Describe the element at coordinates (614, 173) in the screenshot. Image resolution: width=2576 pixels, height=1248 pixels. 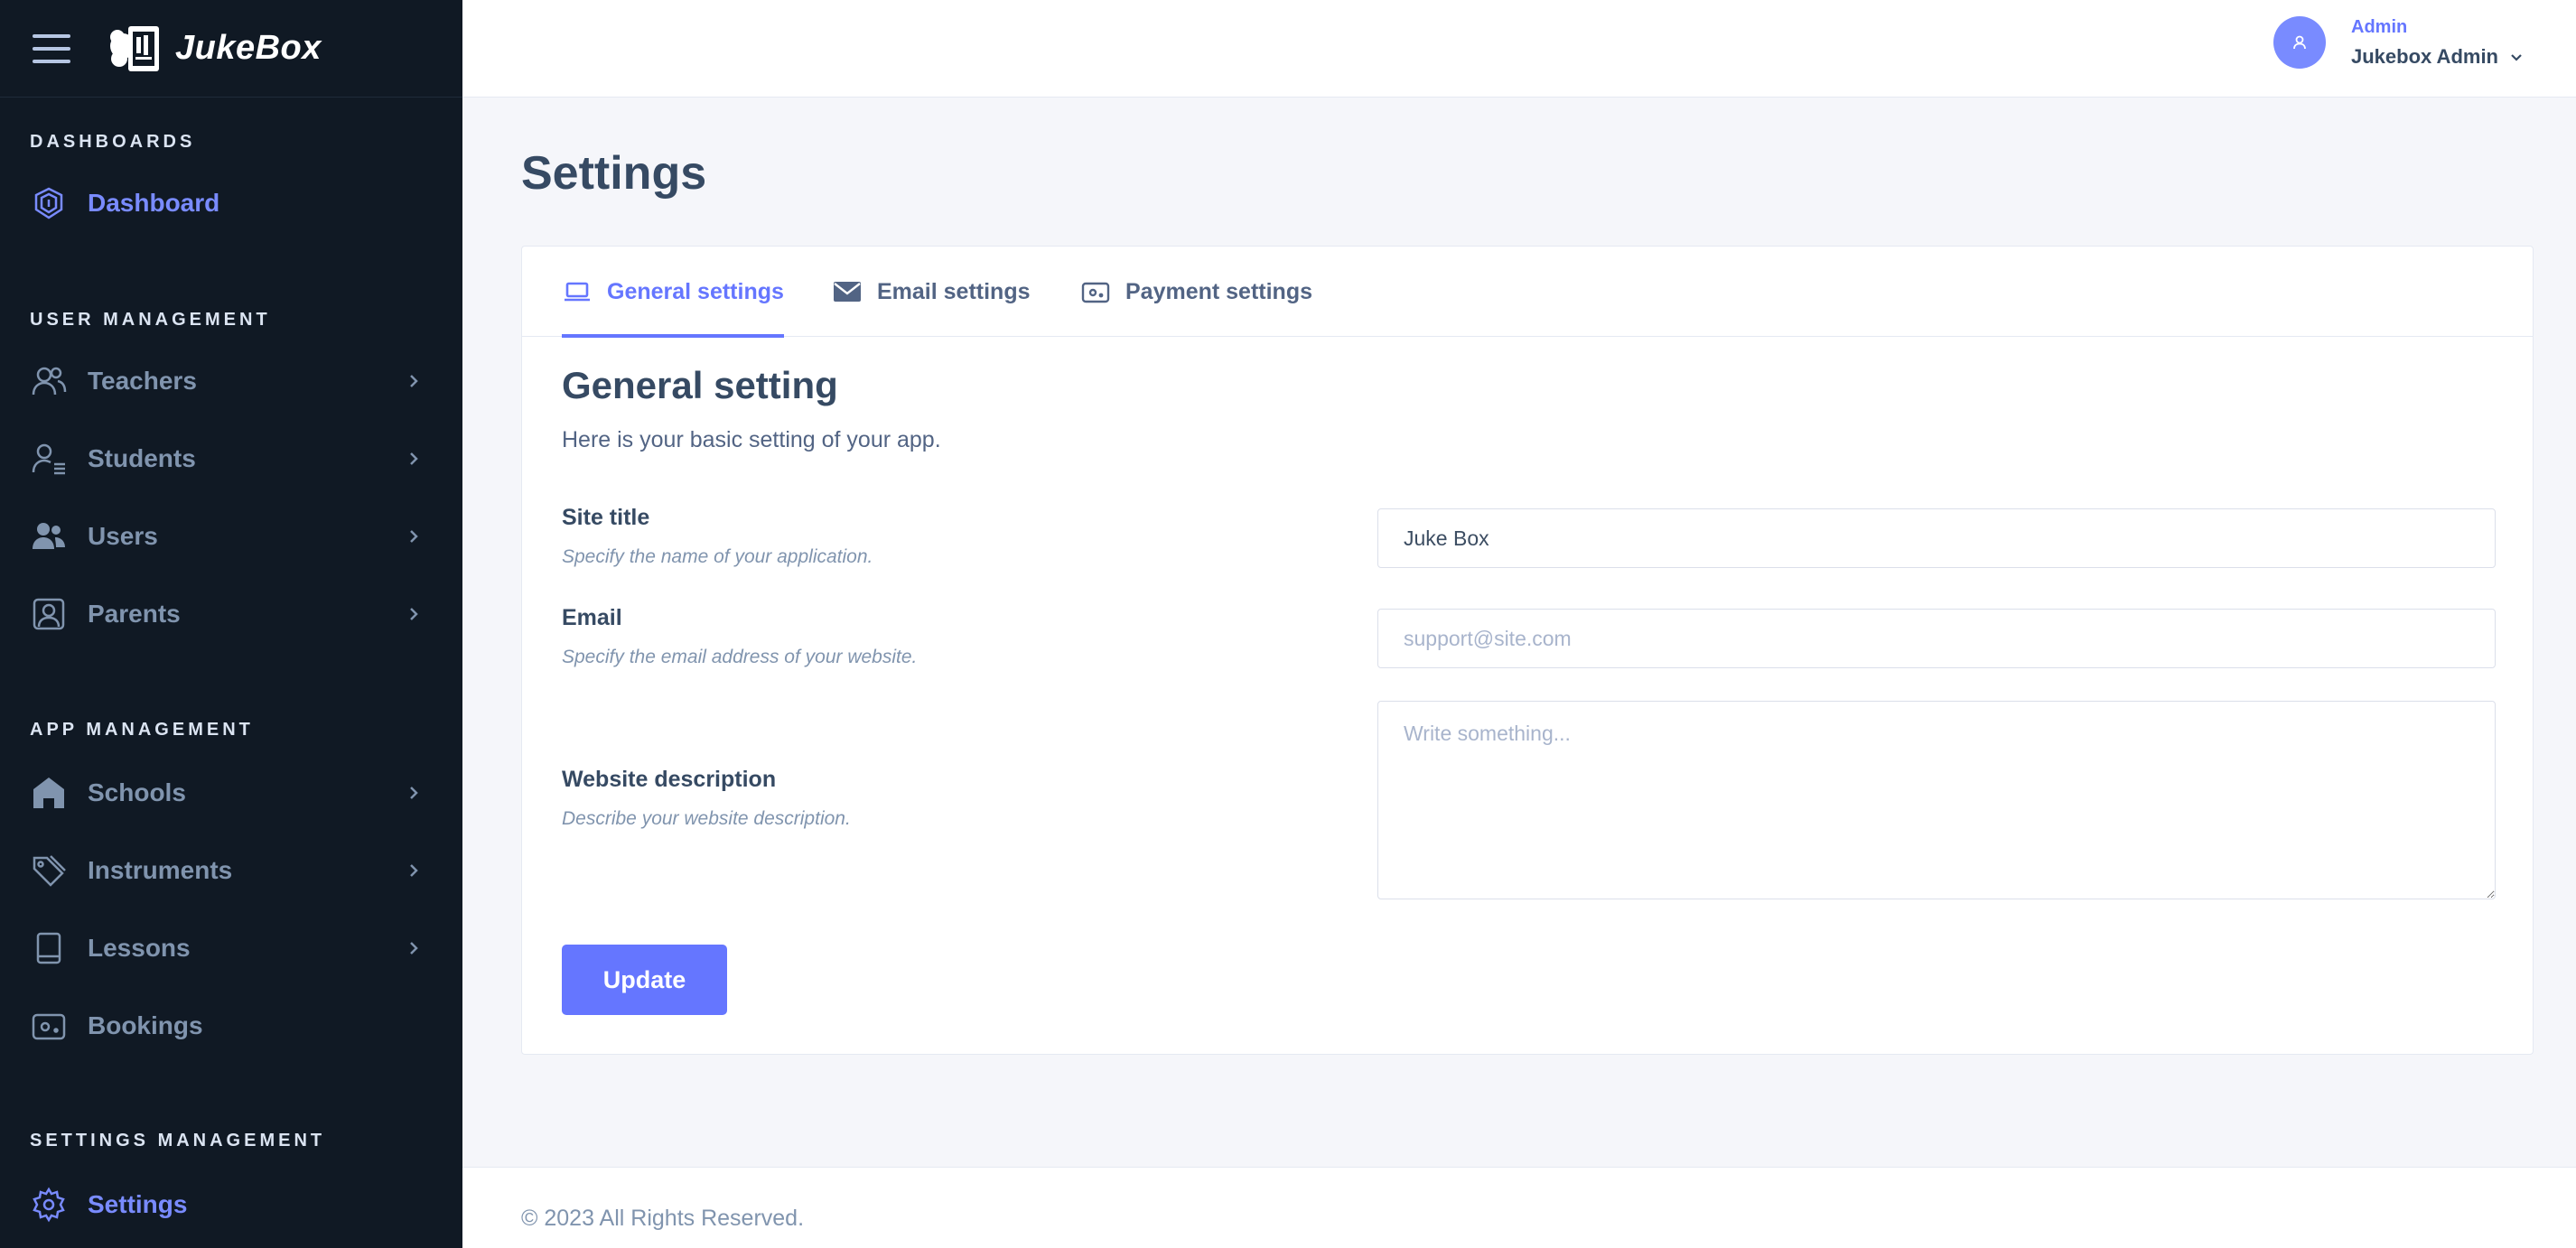
I see `page-title: Settings` at that location.